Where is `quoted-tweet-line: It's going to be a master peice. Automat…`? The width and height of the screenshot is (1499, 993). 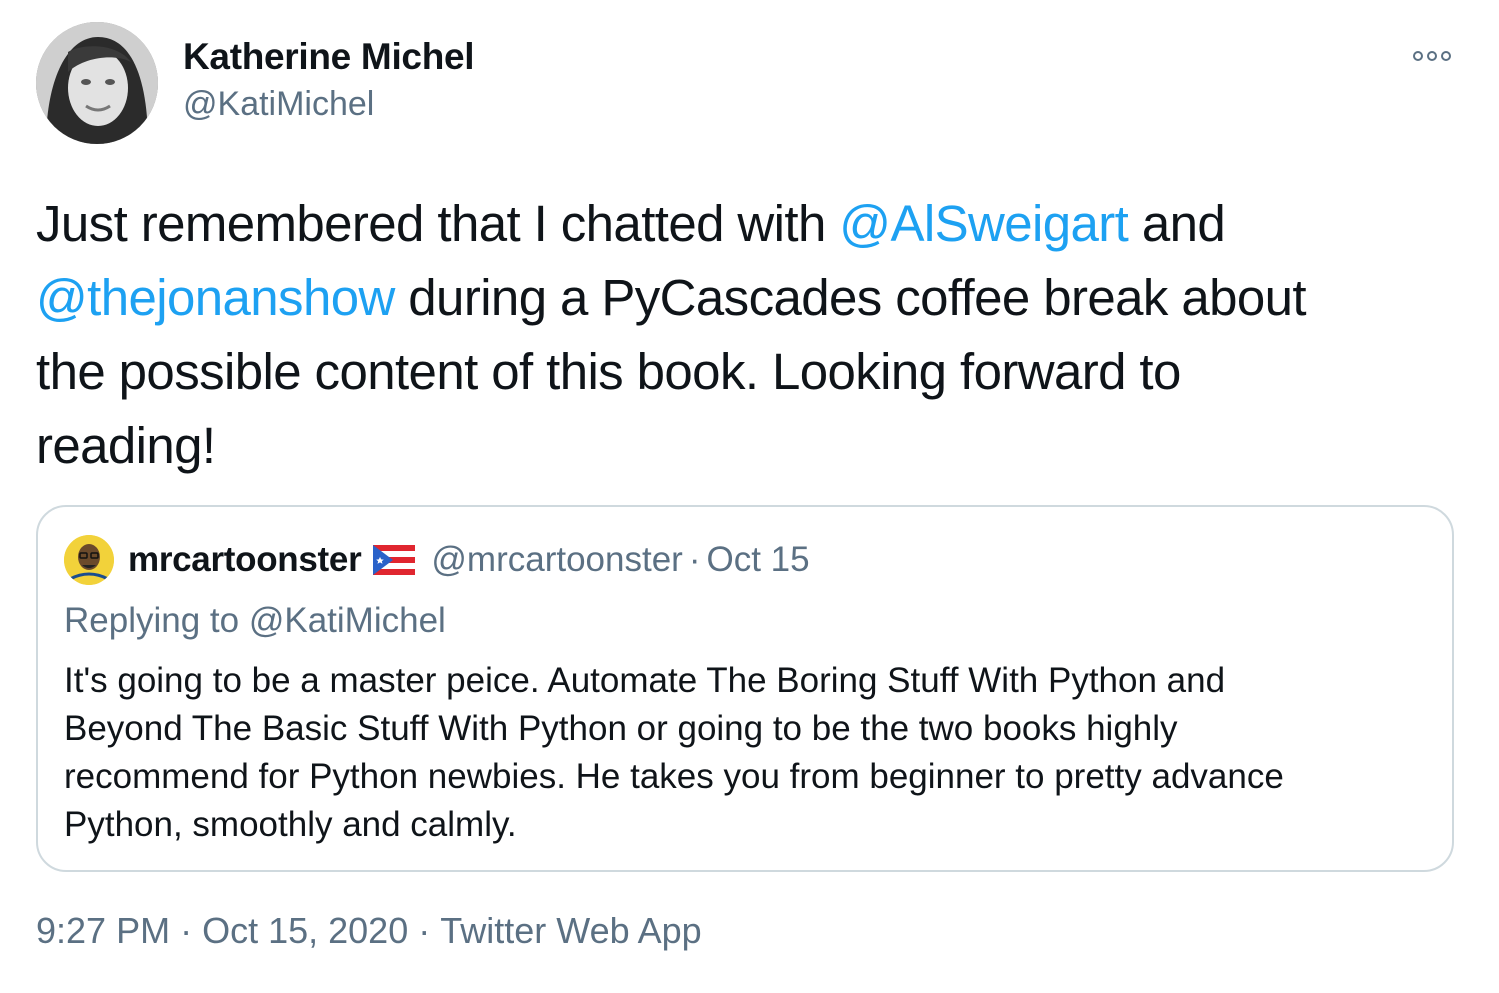 quoted-tweet-line: It's going to be a master peice. Automat… is located at coordinates (645, 680).